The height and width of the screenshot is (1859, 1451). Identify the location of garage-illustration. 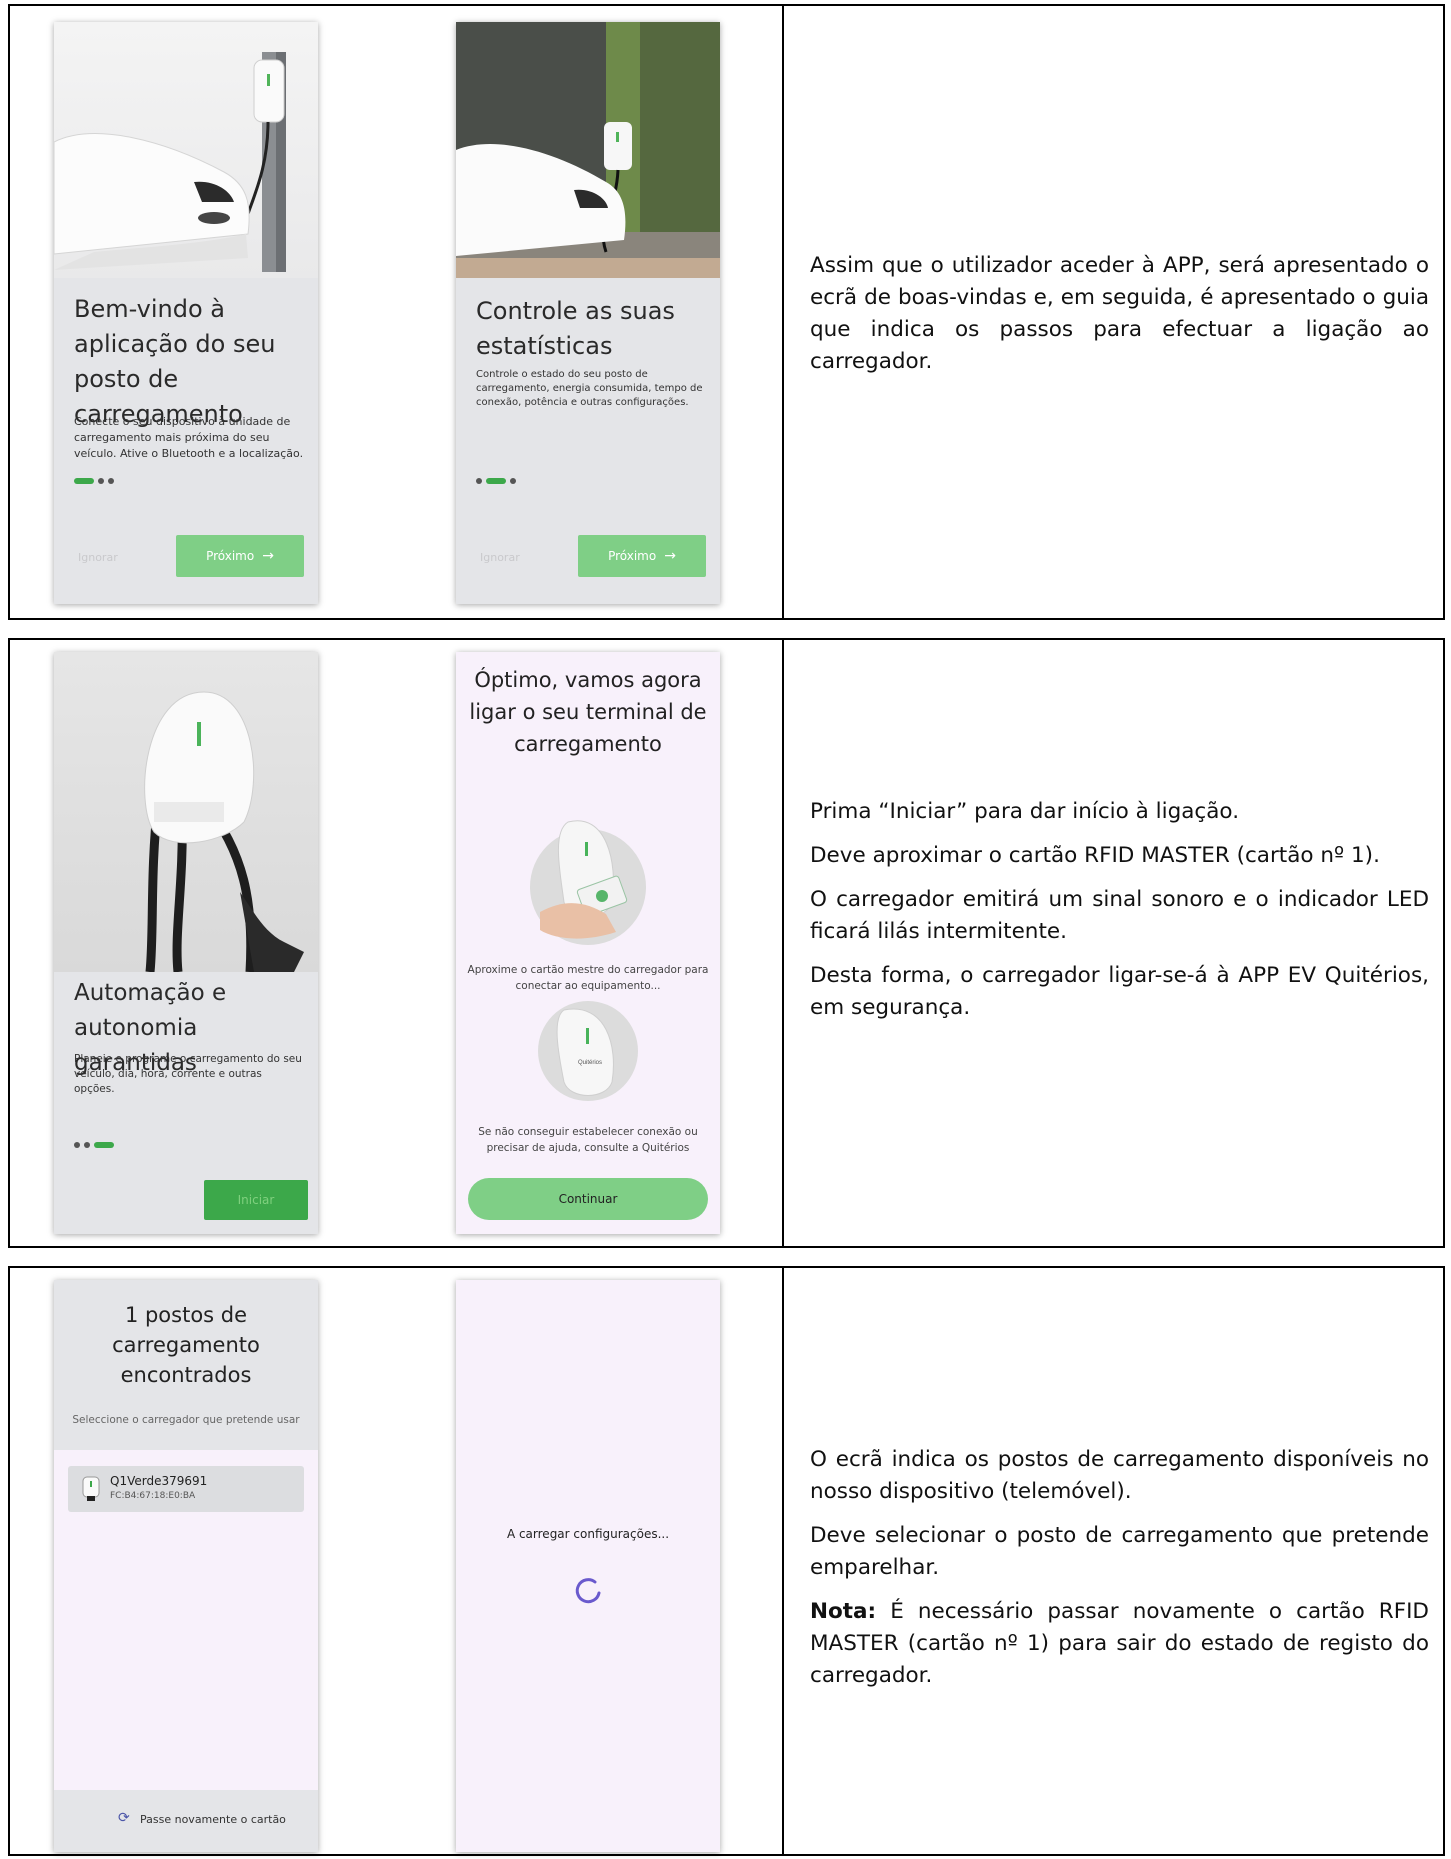
(588, 150).